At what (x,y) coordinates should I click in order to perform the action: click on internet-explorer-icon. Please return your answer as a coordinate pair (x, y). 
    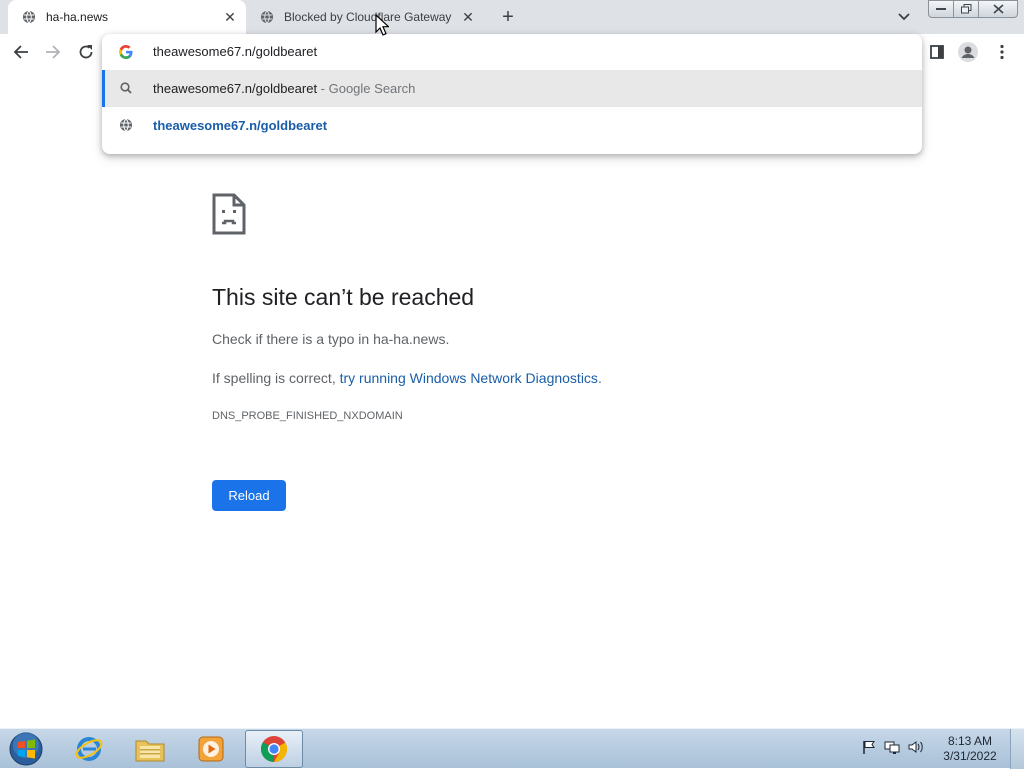
    Looking at the image, I should click on (89, 749).